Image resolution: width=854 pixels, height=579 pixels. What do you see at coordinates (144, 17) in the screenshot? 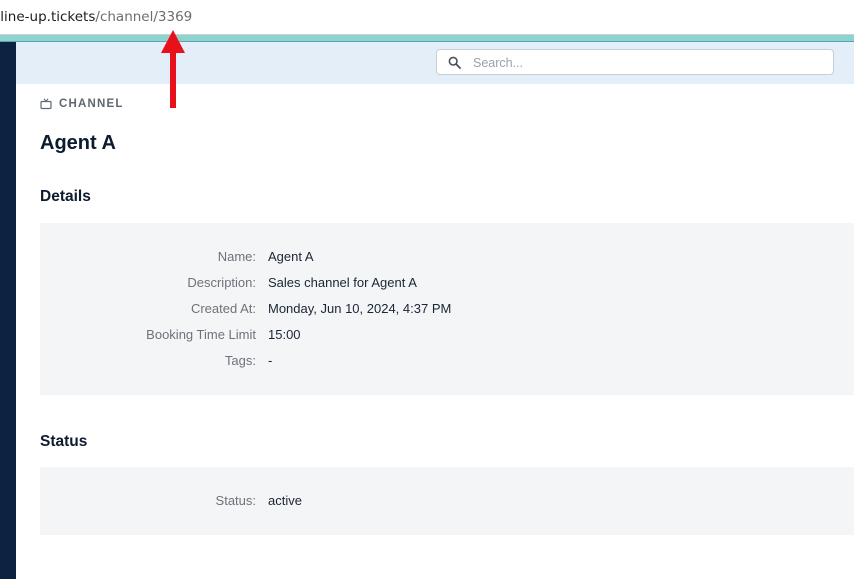
I see `url-path: /channel/3369` at bounding box center [144, 17].